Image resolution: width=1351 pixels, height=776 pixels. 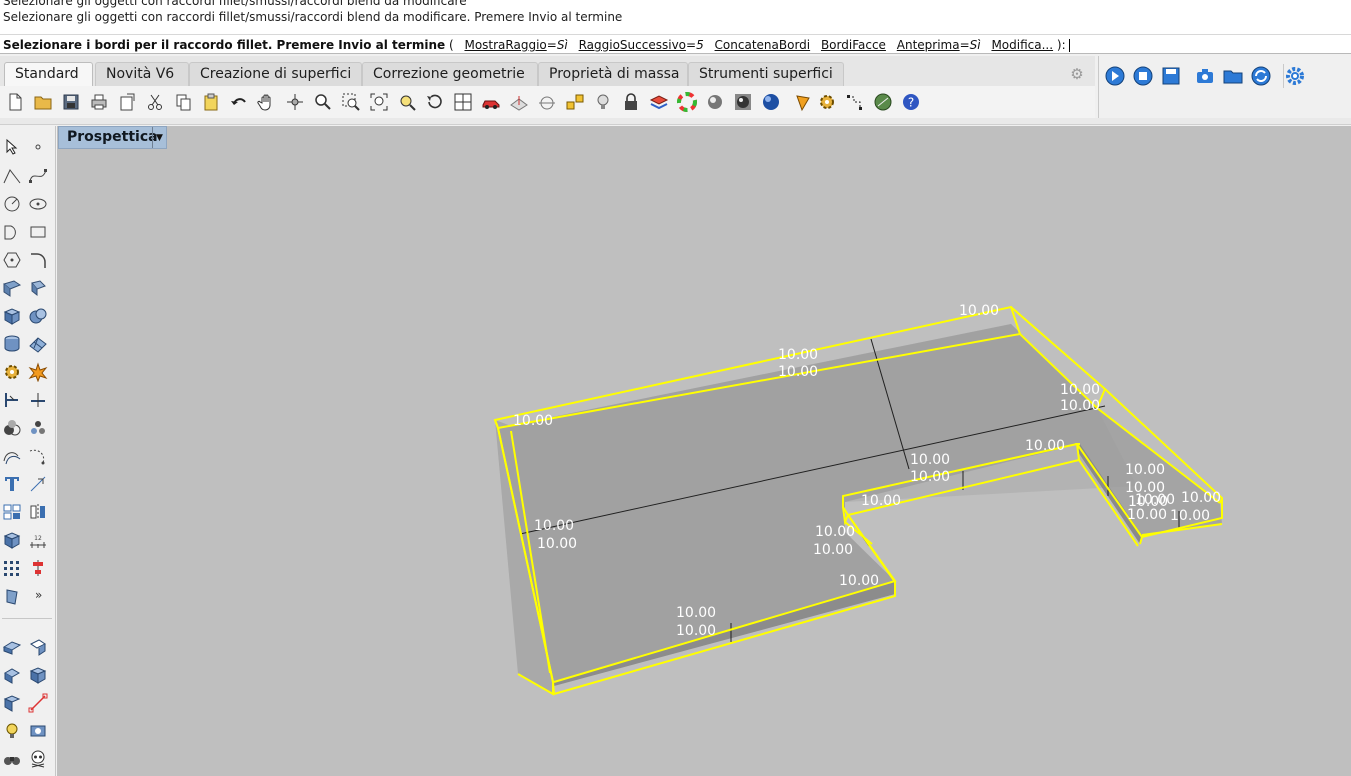 I want to click on viewport-menu-dropdown: ▼, so click(x=159, y=137).